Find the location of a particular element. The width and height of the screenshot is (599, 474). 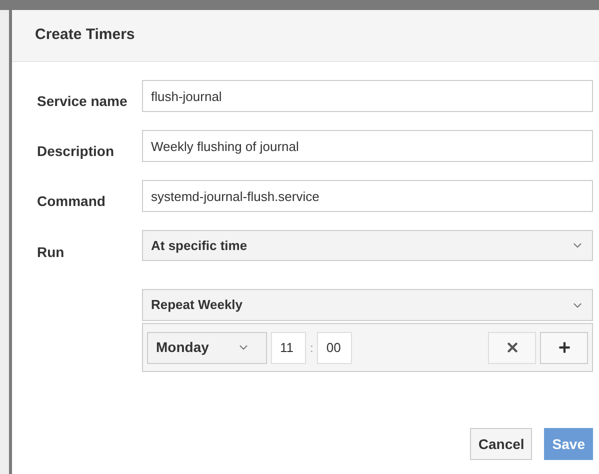

hour-field: 11 is located at coordinates (288, 348).